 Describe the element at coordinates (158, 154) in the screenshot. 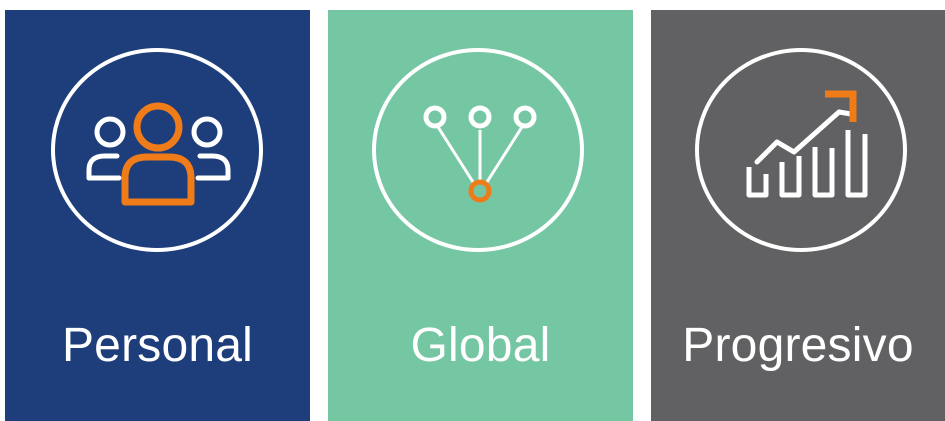

I see `people-group-icon` at that location.